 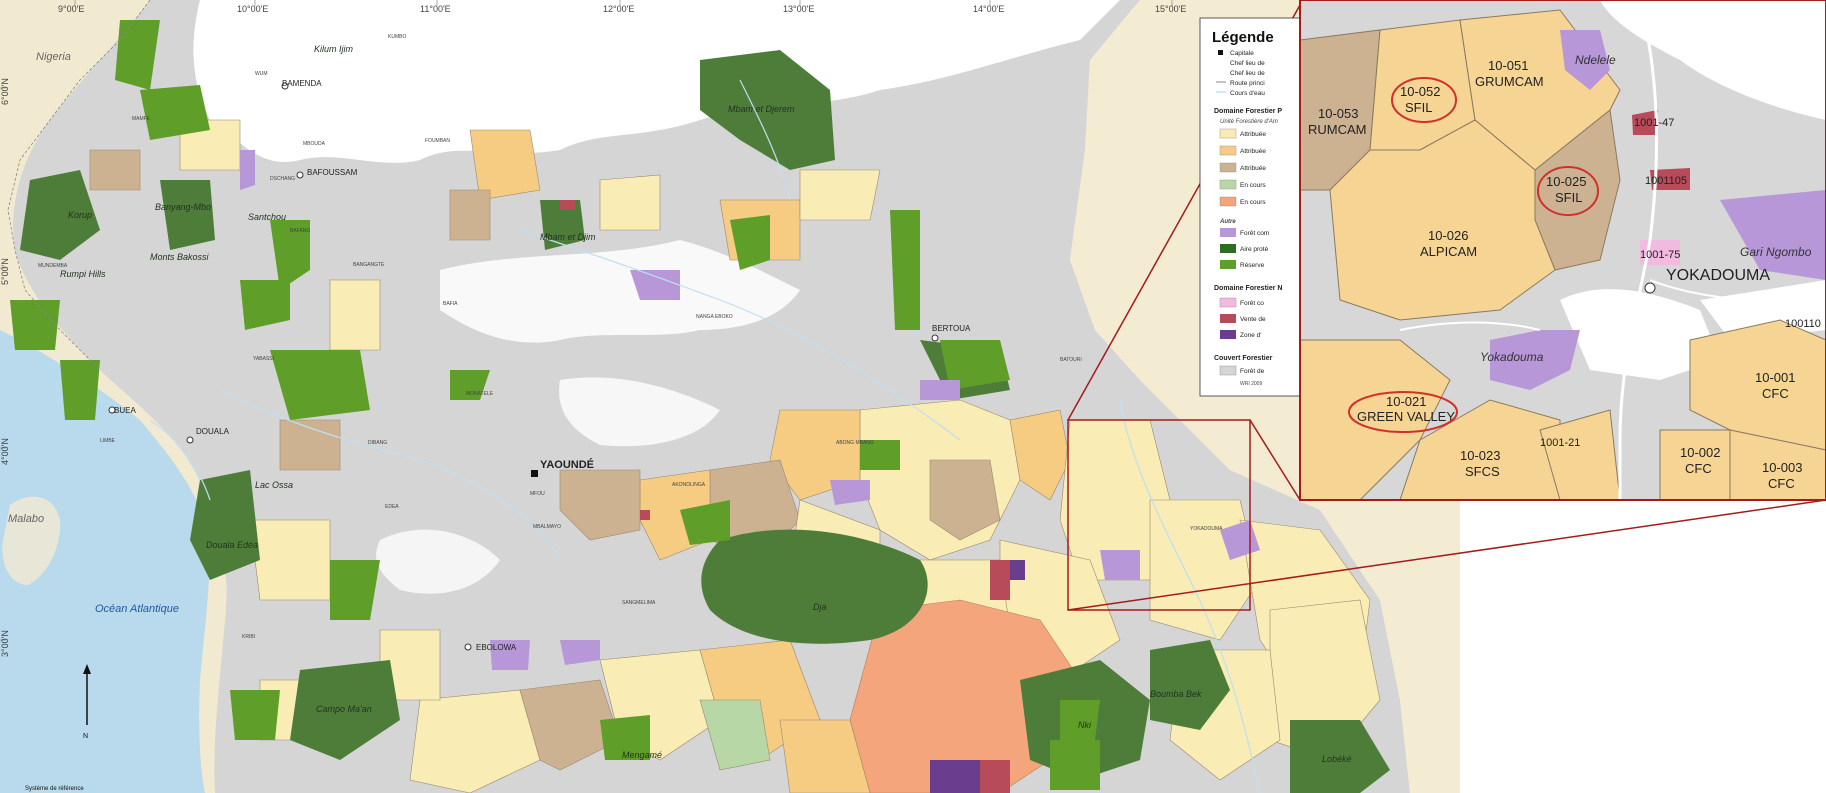 I want to click on park-label-nki: Nki, so click(x=1085, y=725).